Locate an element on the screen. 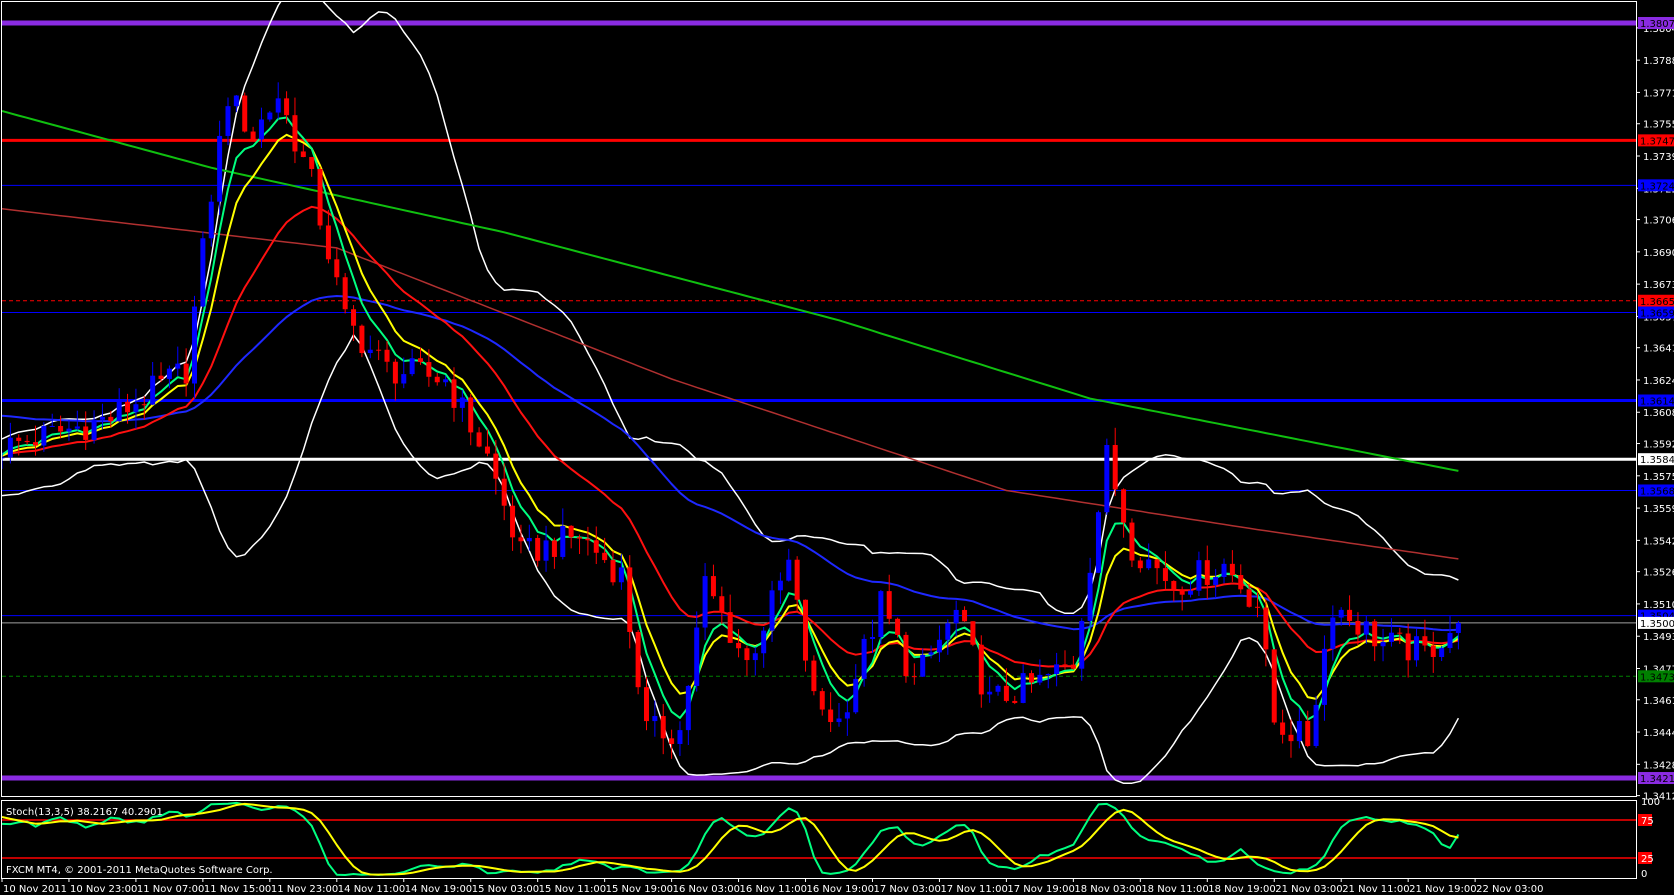 The image size is (1674, 895). time-axis-label: 15 Nov 03:00 is located at coordinates (505, 889).